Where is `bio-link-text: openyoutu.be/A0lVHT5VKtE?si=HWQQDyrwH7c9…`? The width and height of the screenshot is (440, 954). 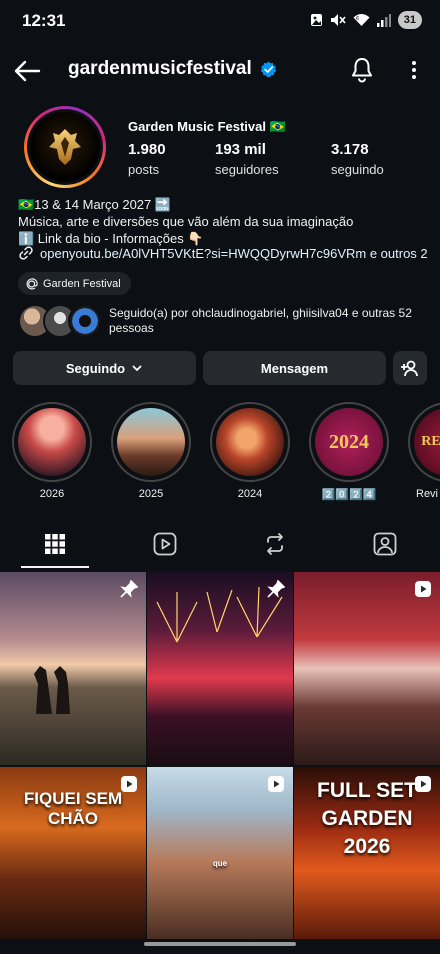
bio-link-text: openyoutu.be/A0lVHT5VKtE?si=HWQQDyrwH7c9… is located at coordinates (234, 253).